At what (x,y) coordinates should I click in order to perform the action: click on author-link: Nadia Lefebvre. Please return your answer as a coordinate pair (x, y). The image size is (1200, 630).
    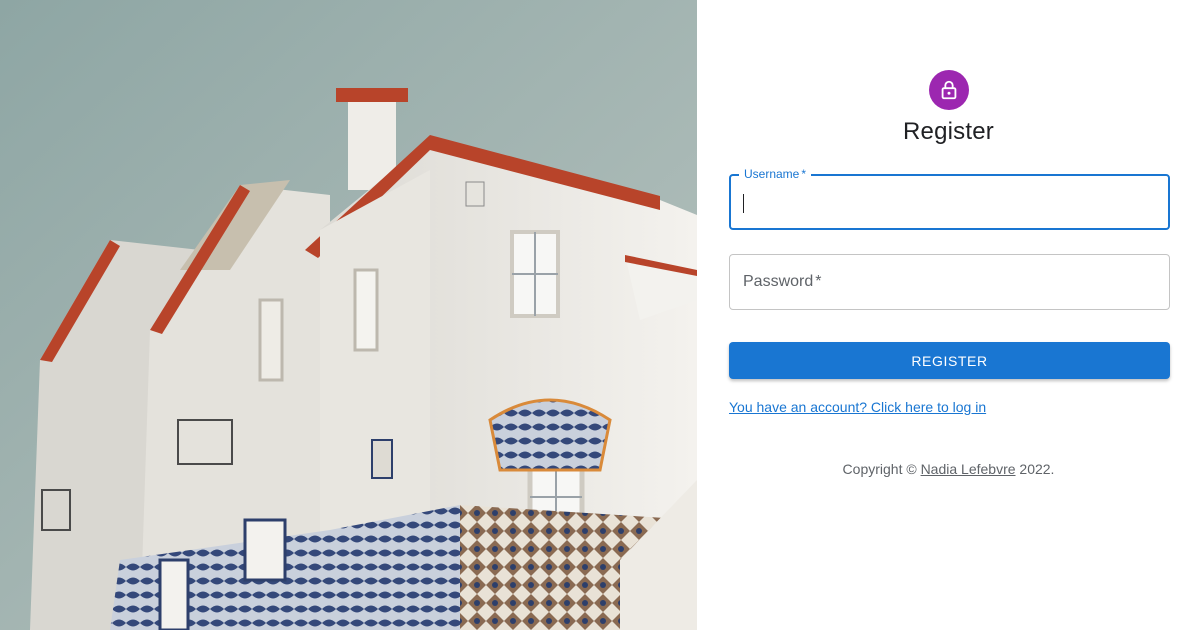
    Looking at the image, I should click on (968, 469).